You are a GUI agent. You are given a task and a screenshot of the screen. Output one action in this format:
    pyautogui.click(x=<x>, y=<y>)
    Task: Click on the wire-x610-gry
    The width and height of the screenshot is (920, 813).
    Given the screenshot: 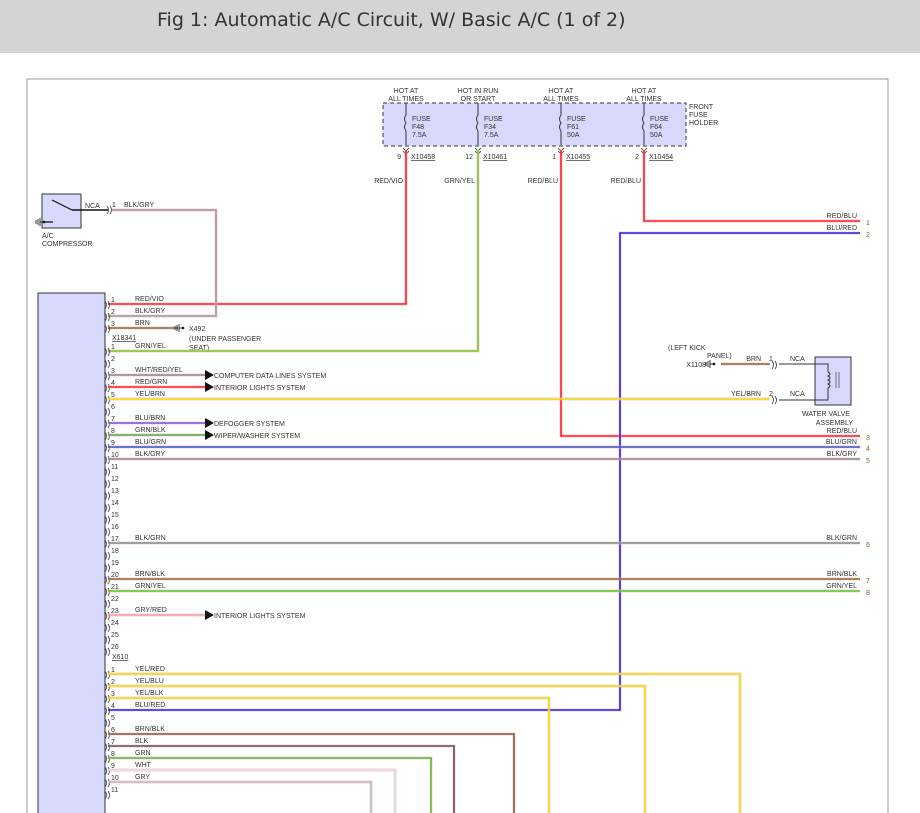 What is the action you would take?
    pyautogui.click(x=240, y=797)
    